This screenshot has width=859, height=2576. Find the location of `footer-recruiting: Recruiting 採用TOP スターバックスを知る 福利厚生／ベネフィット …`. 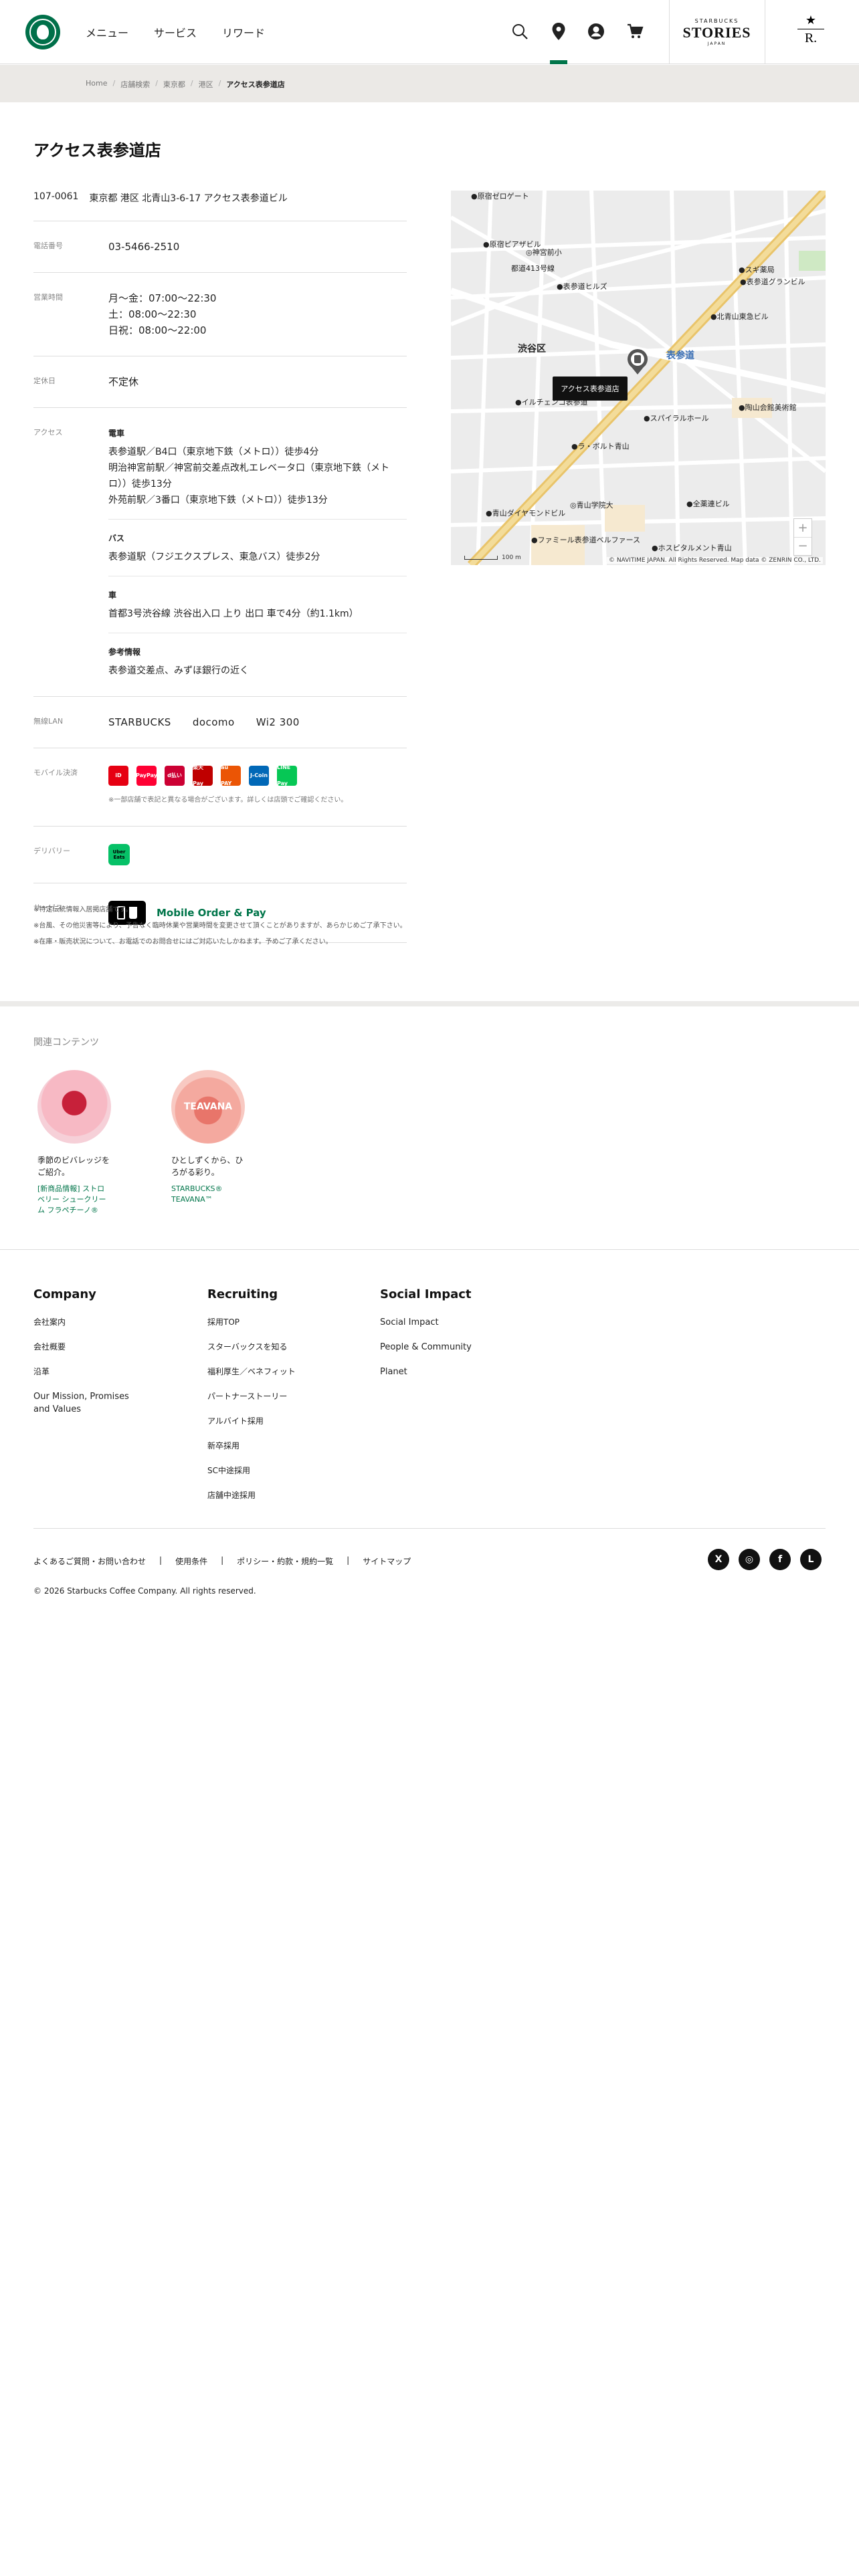

footer-recruiting: Recruiting 採用TOP スターバックスを知る 福利厚生／ベネフィット … is located at coordinates (274, 1400).